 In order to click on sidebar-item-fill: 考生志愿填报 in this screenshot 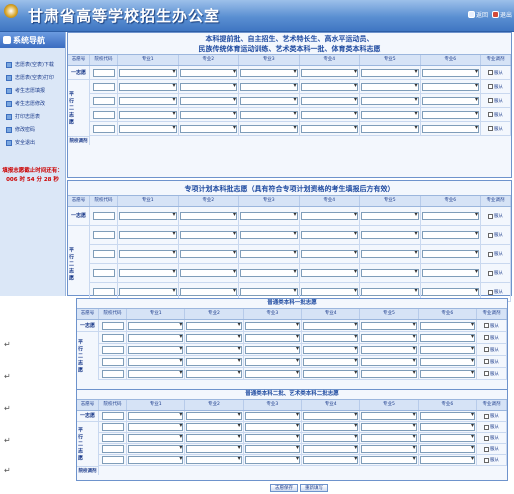, I will do `click(32, 90)`.